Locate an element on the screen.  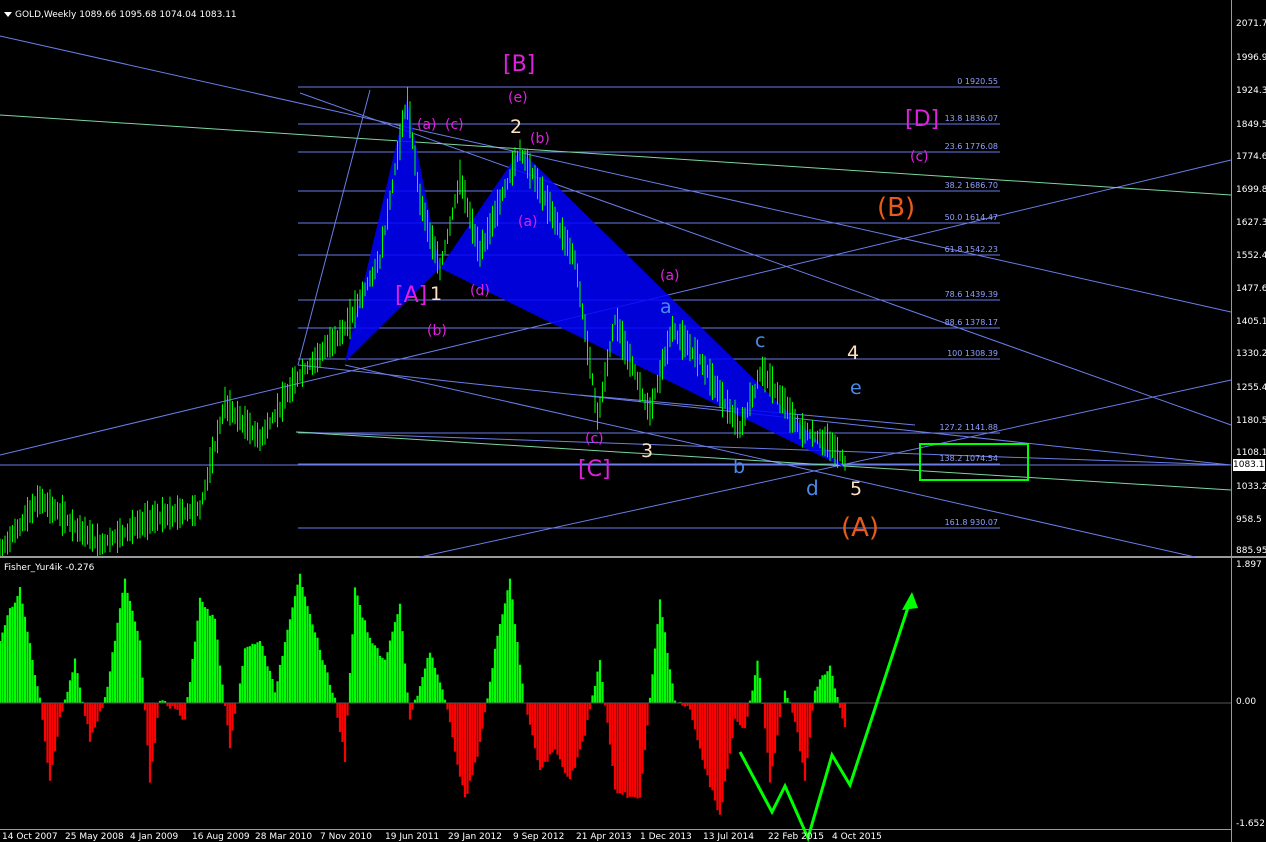
wave-label: c is located at coordinates (760, 341).